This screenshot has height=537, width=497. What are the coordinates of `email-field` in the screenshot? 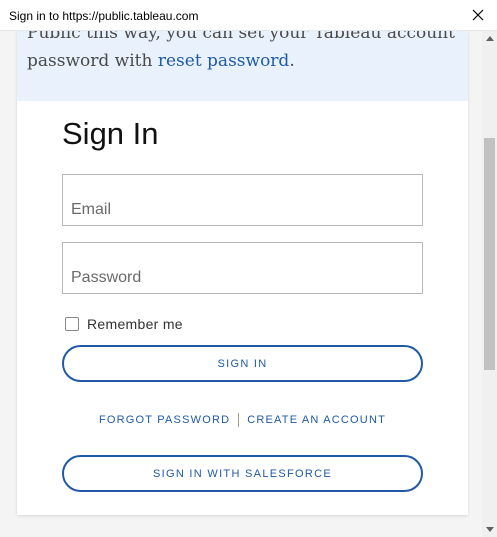 It's located at (242, 200).